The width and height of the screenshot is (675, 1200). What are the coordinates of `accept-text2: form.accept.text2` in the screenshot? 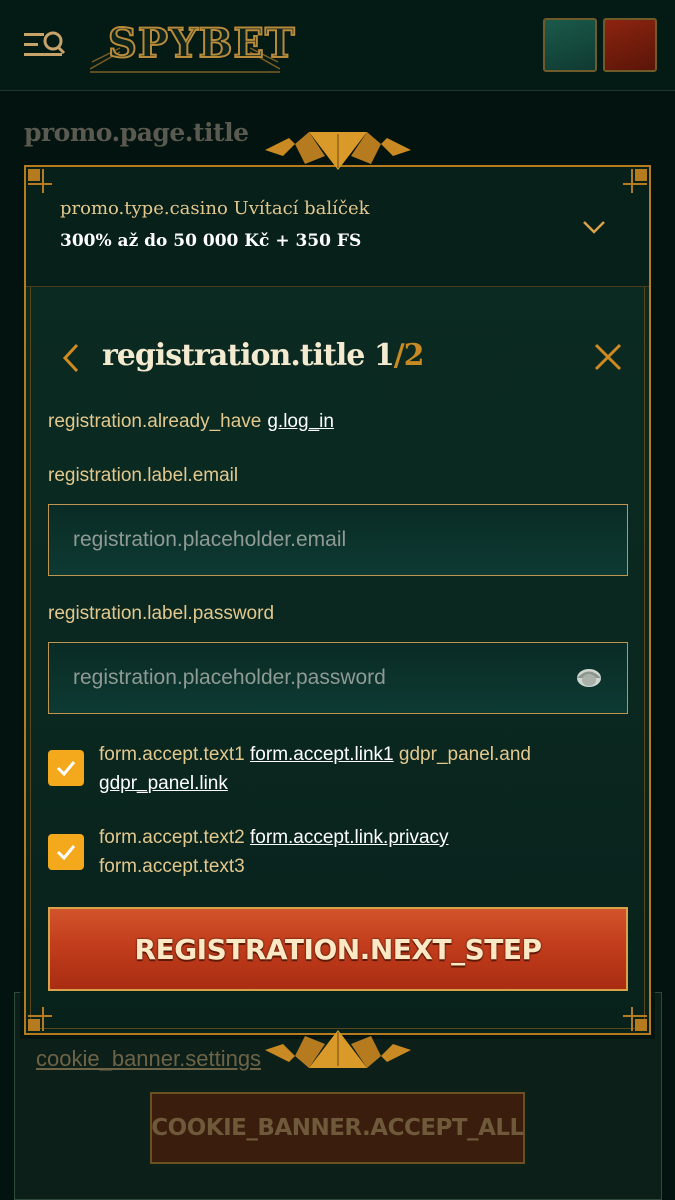 It's located at (172, 837).